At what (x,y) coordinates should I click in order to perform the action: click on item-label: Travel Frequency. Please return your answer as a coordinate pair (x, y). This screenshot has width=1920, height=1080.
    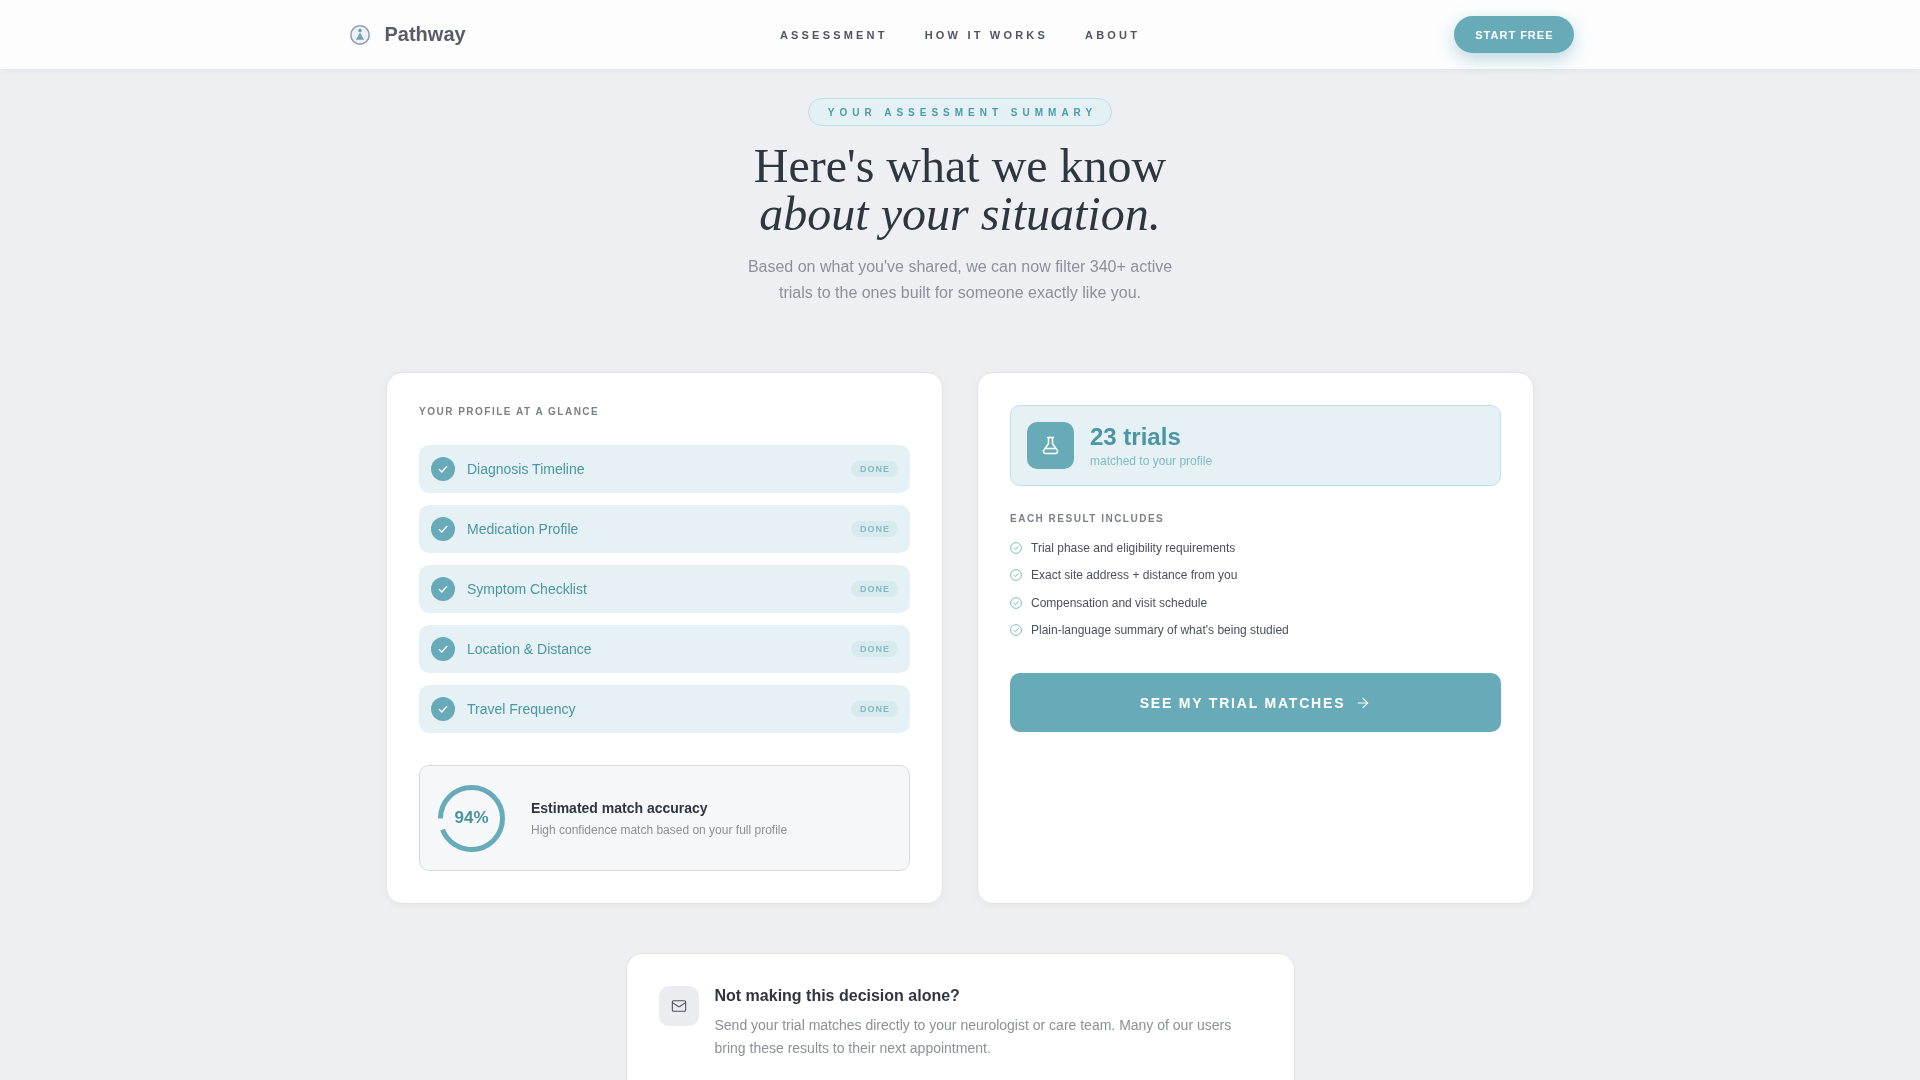
    Looking at the image, I should click on (522, 709).